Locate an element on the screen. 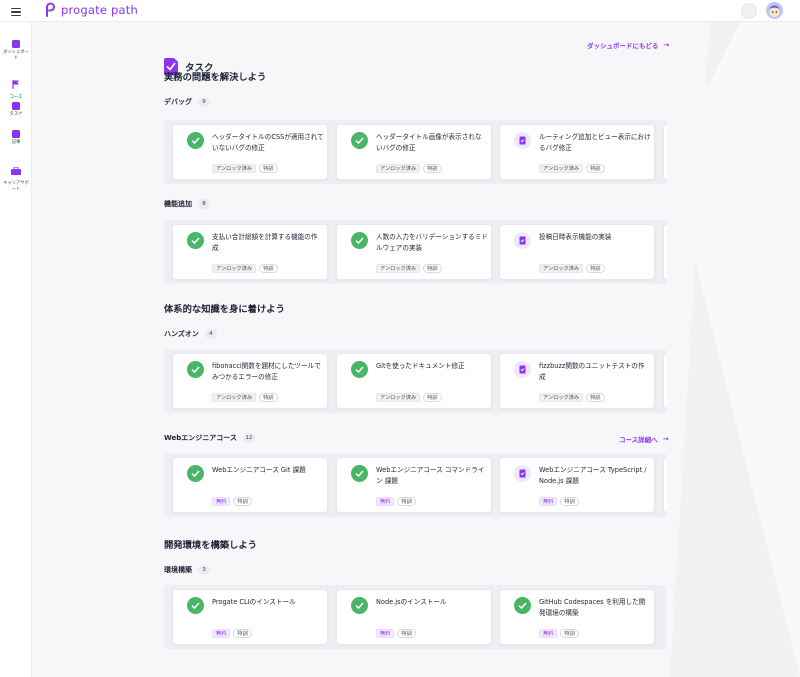  task-title: ヘッダータイトルのCSSが適用されていないバグの修正 is located at coordinates (268, 142).